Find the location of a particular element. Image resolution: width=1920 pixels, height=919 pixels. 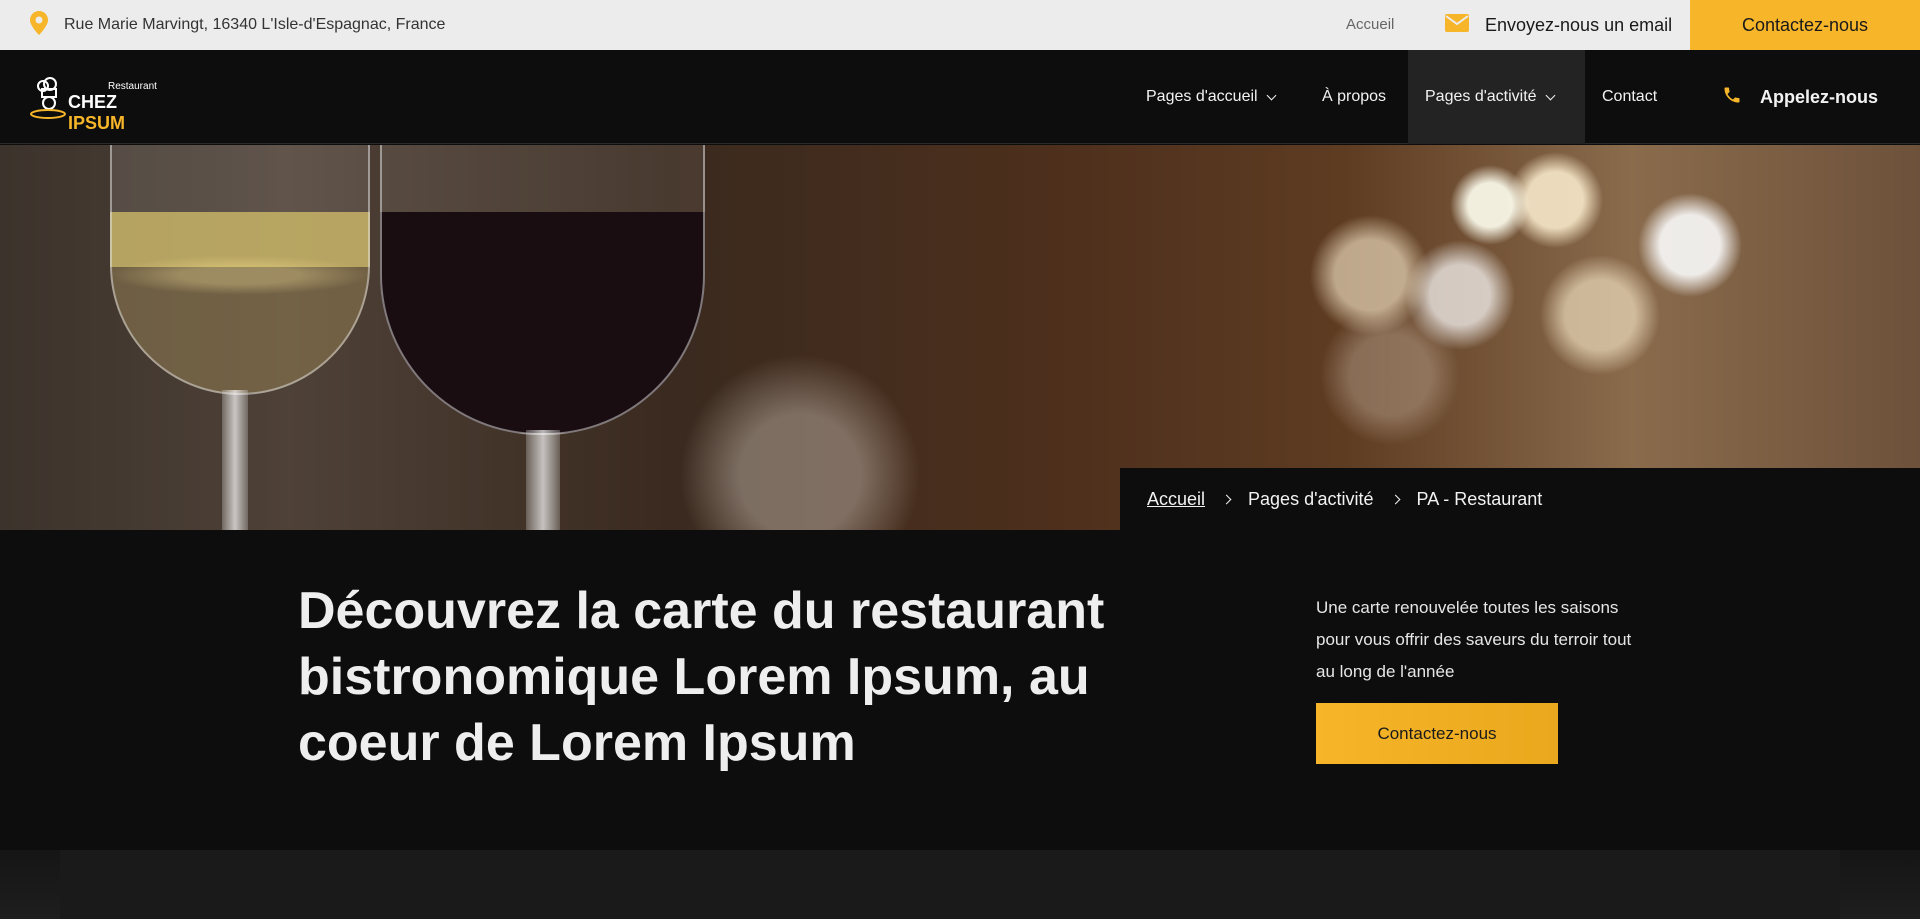

email-link: Envoyez-nous un email is located at coordinates (1558, 25).